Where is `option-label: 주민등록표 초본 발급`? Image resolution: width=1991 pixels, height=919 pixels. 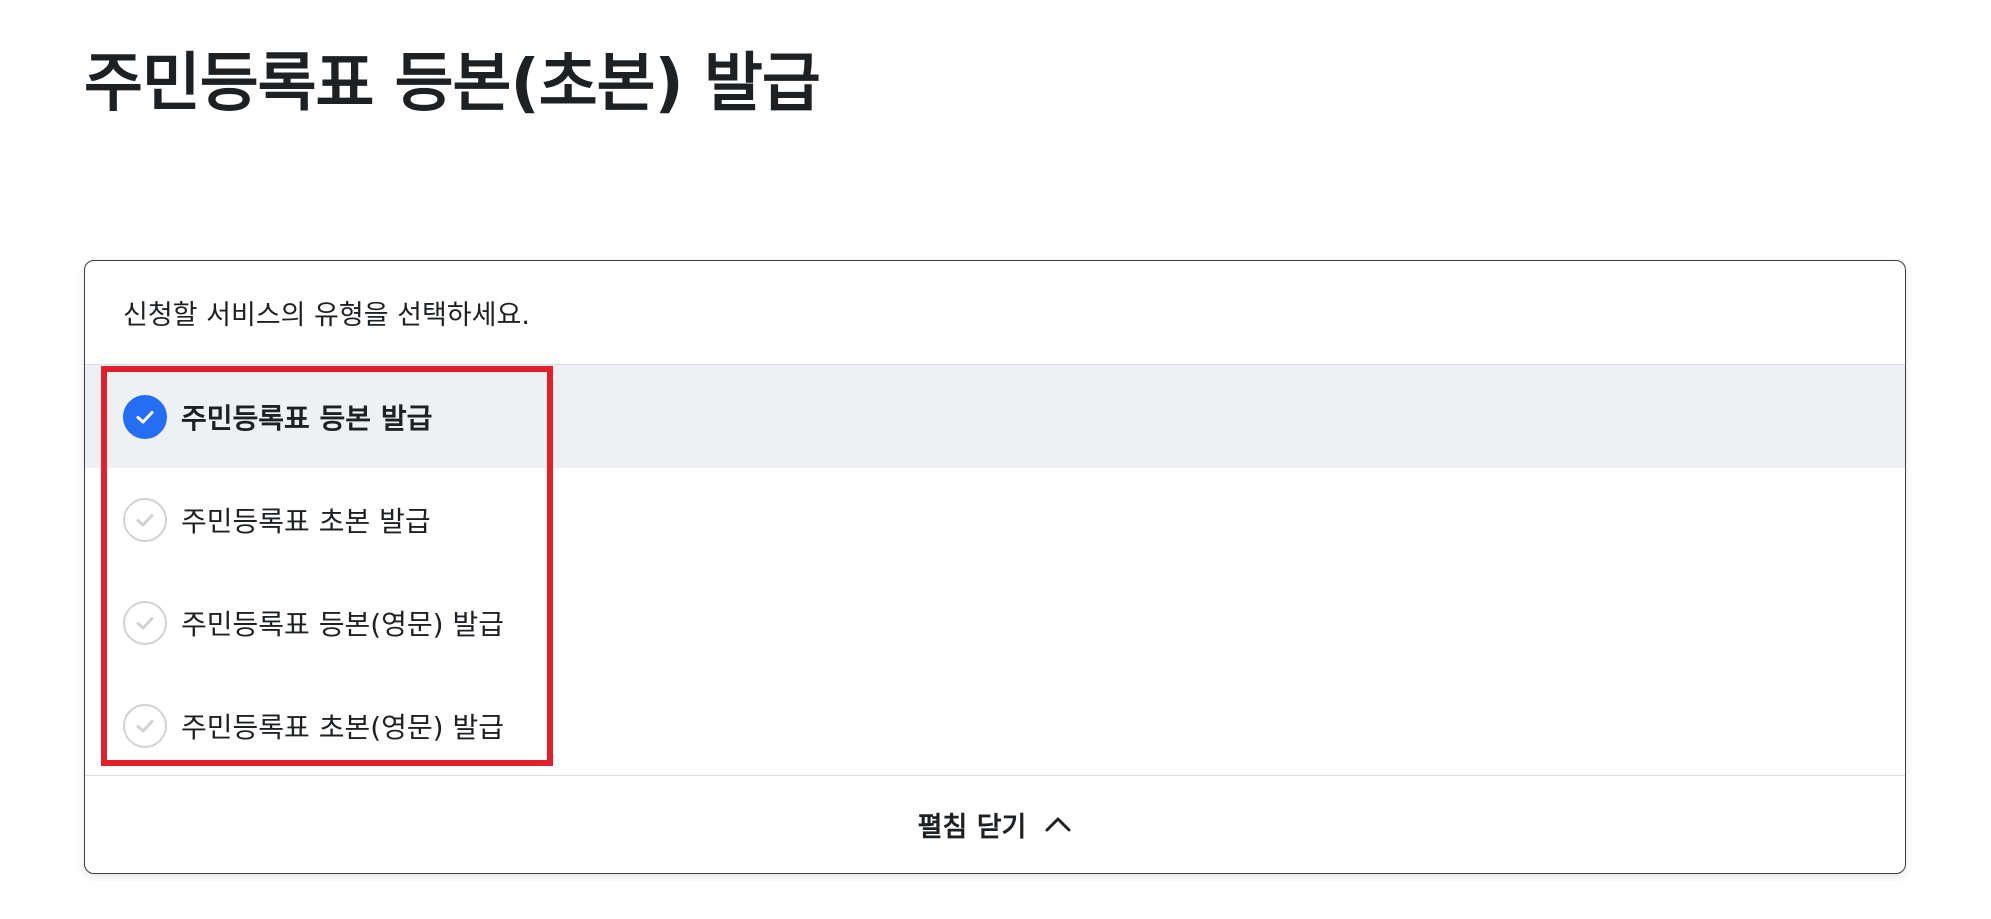 option-label: 주민등록표 초본 발급 is located at coordinates (306, 521).